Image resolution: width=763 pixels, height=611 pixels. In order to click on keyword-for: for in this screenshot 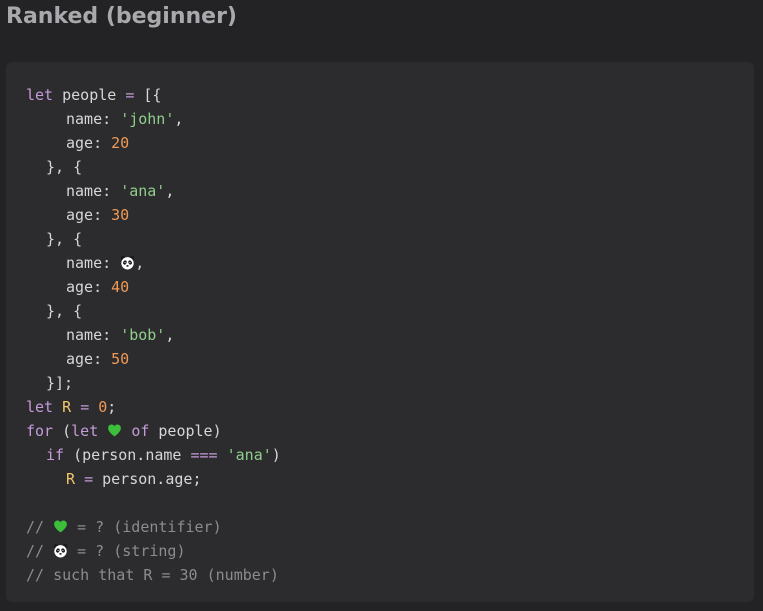, I will do `click(40, 431)`.